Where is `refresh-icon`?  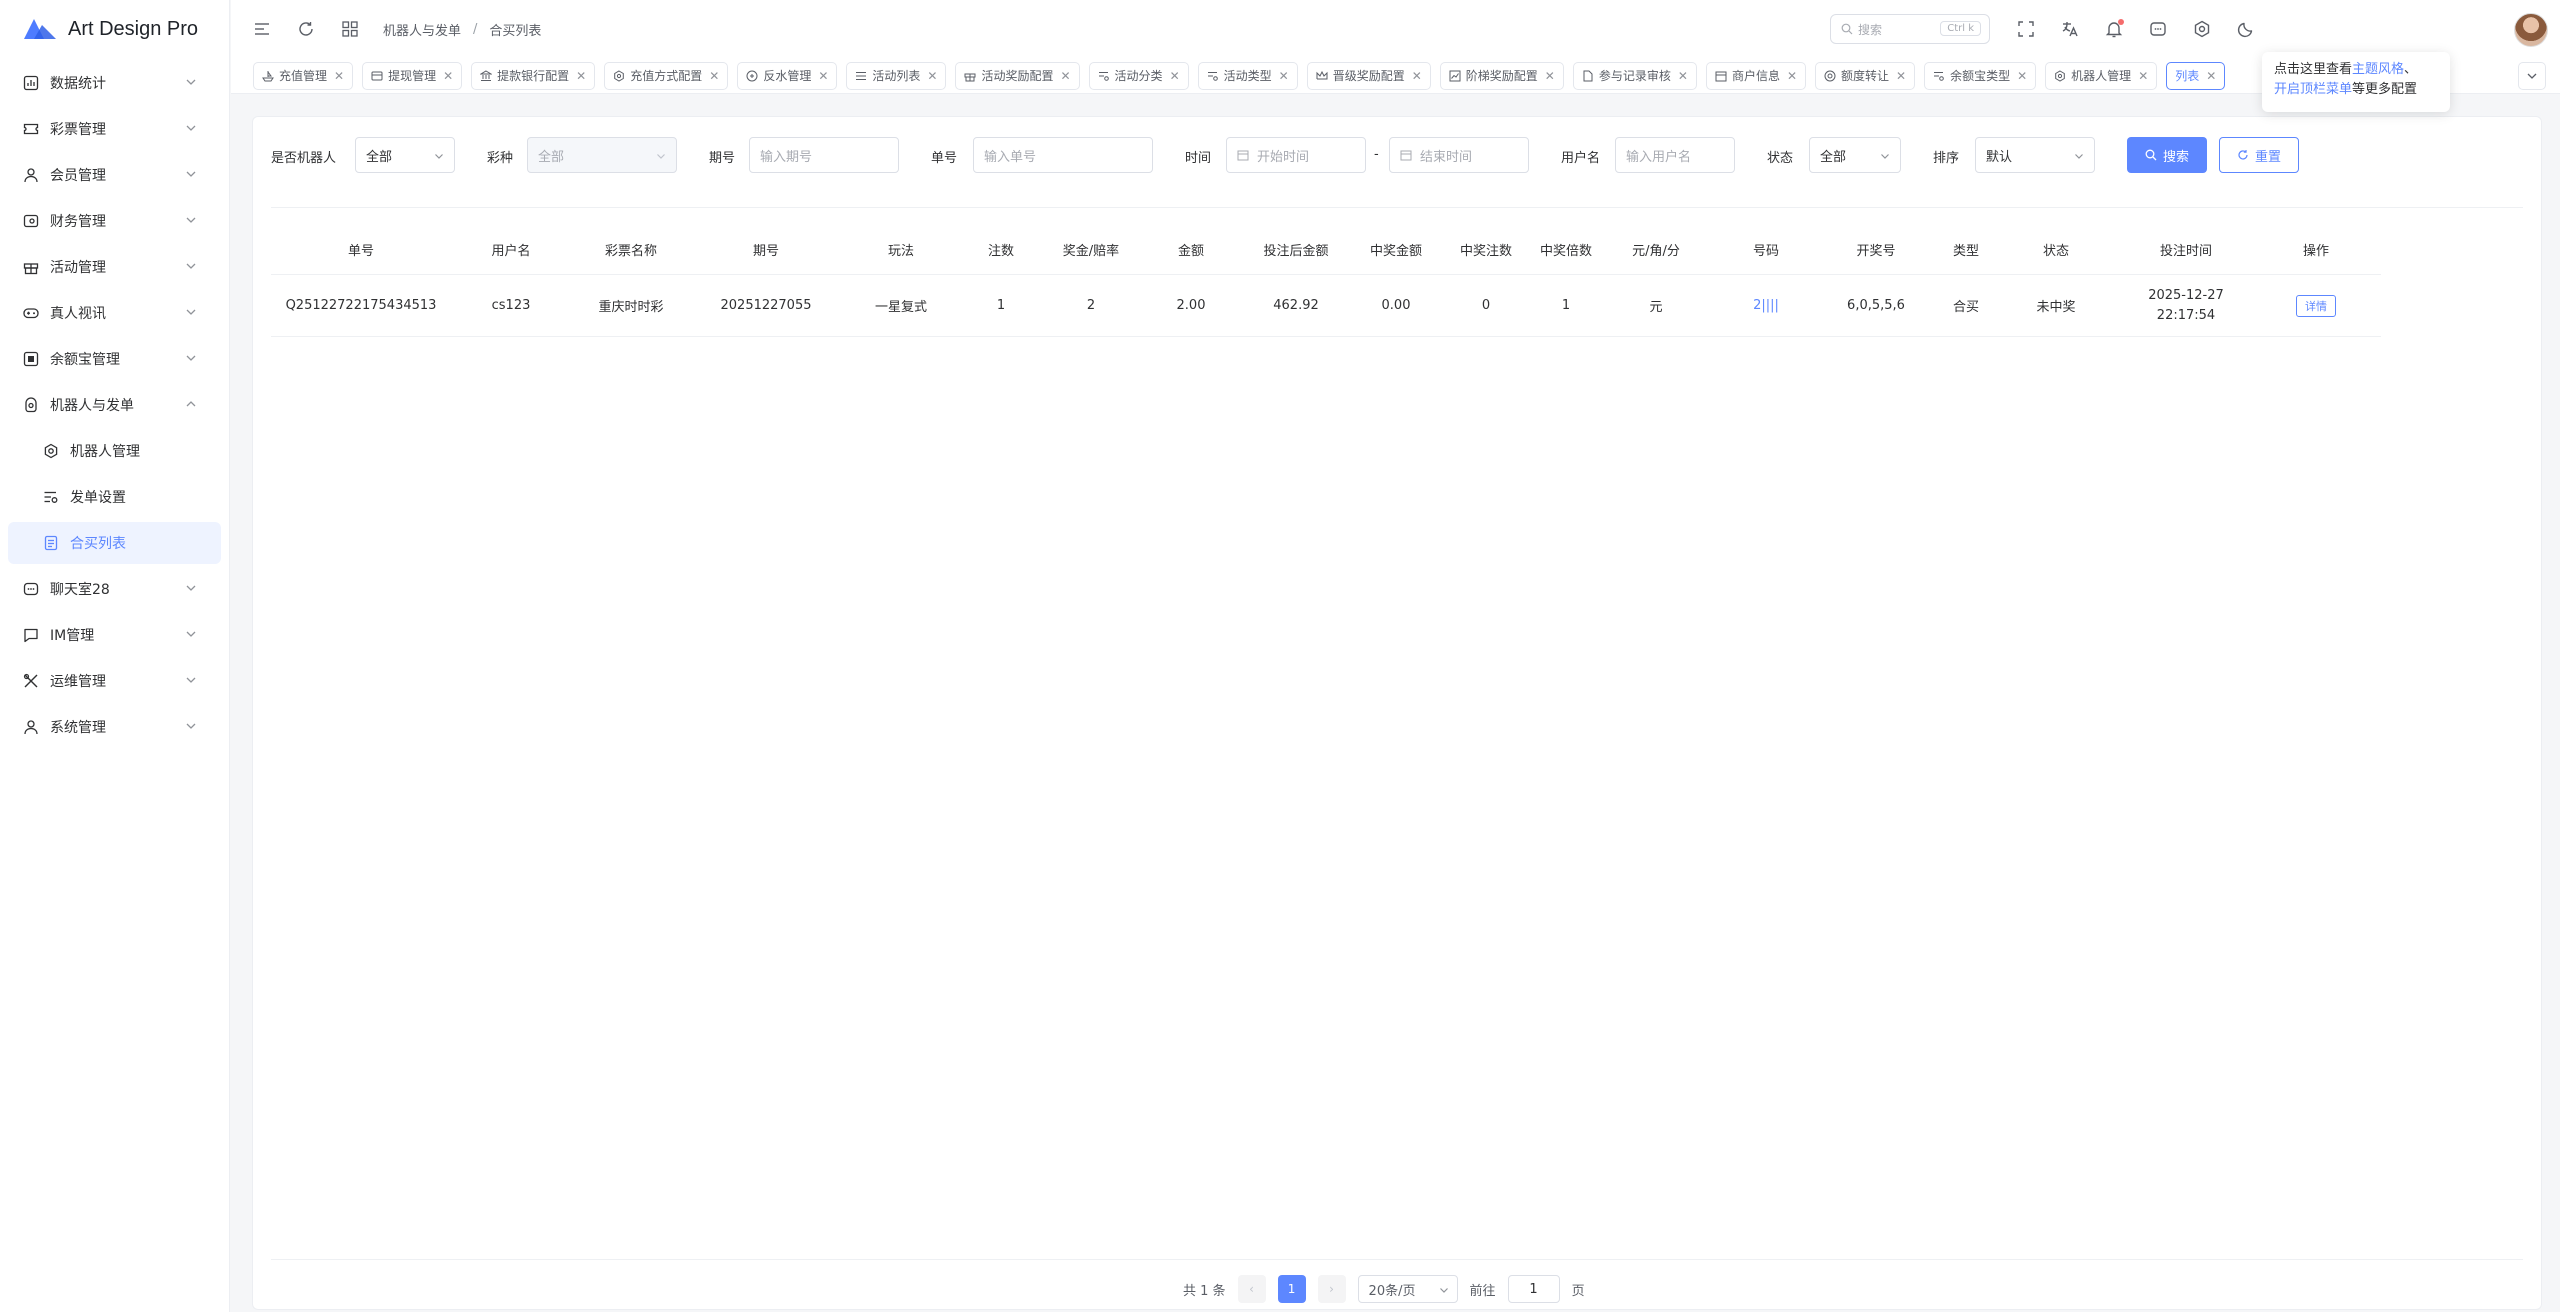 refresh-icon is located at coordinates (306, 29).